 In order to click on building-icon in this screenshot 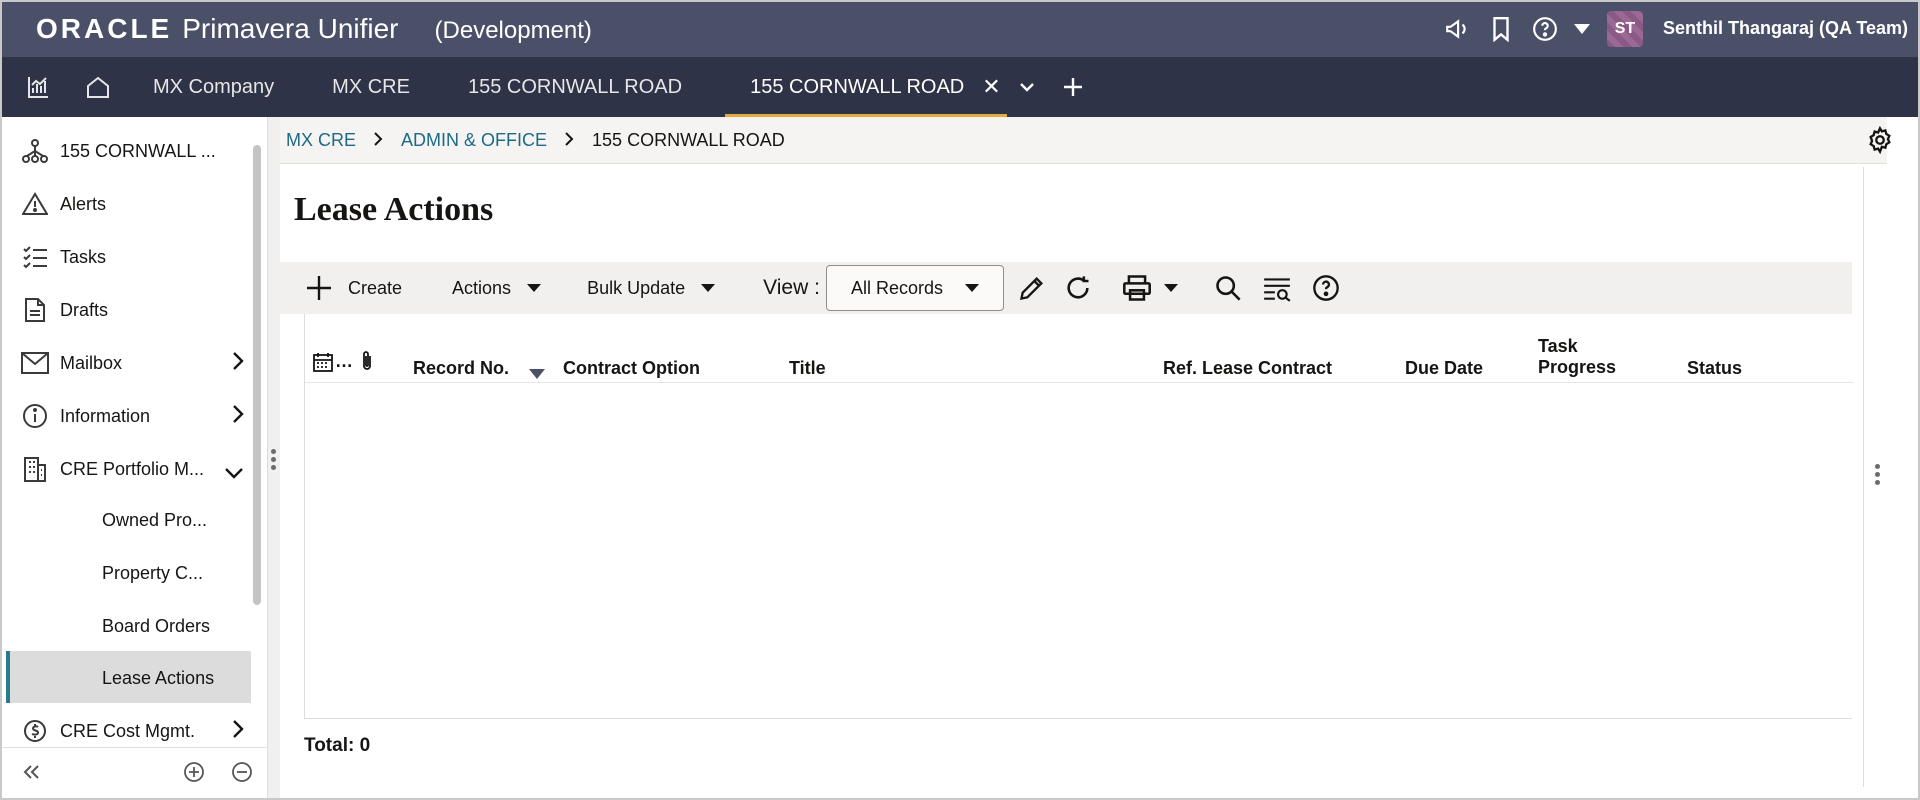, I will do `click(35, 469)`.